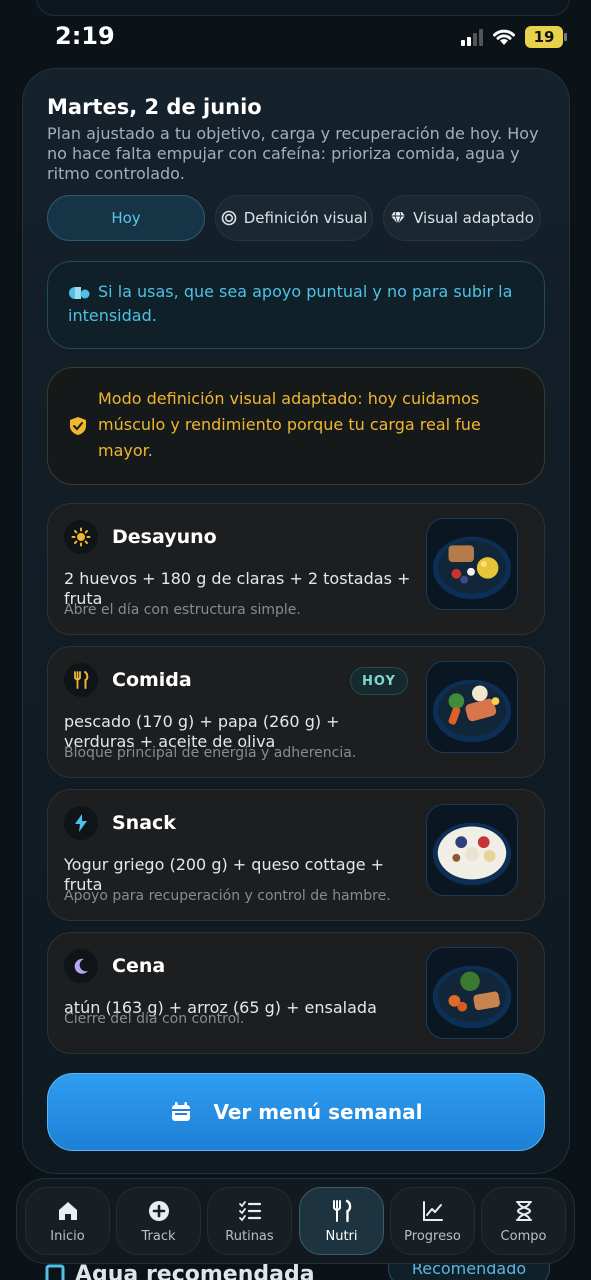 The width and height of the screenshot is (591, 1280). I want to click on nav-item-compo: Compo, so click(523, 1221).